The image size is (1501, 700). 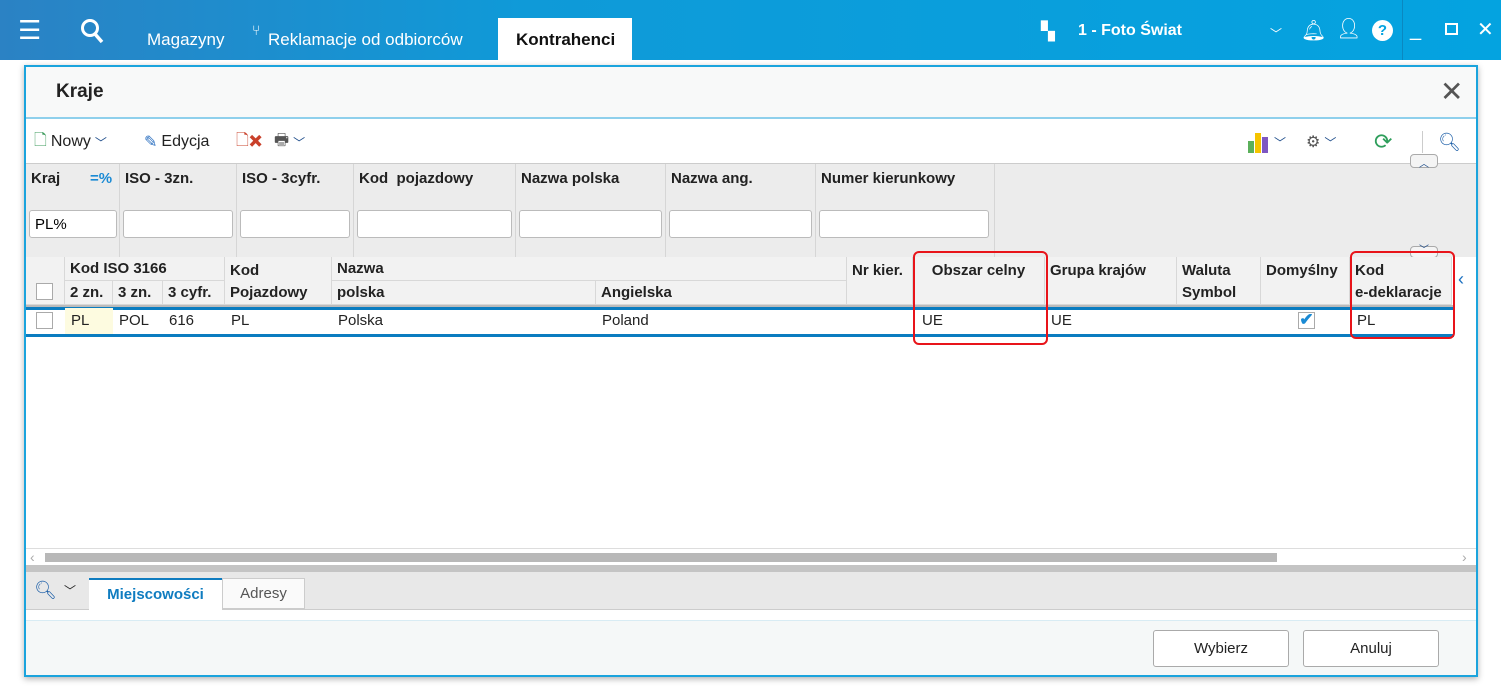 What do you see at coordinates (1449, 142) in the screenshot?
I see `filter-search-icon: 🔍︎` at bounding box center [1449, 142].